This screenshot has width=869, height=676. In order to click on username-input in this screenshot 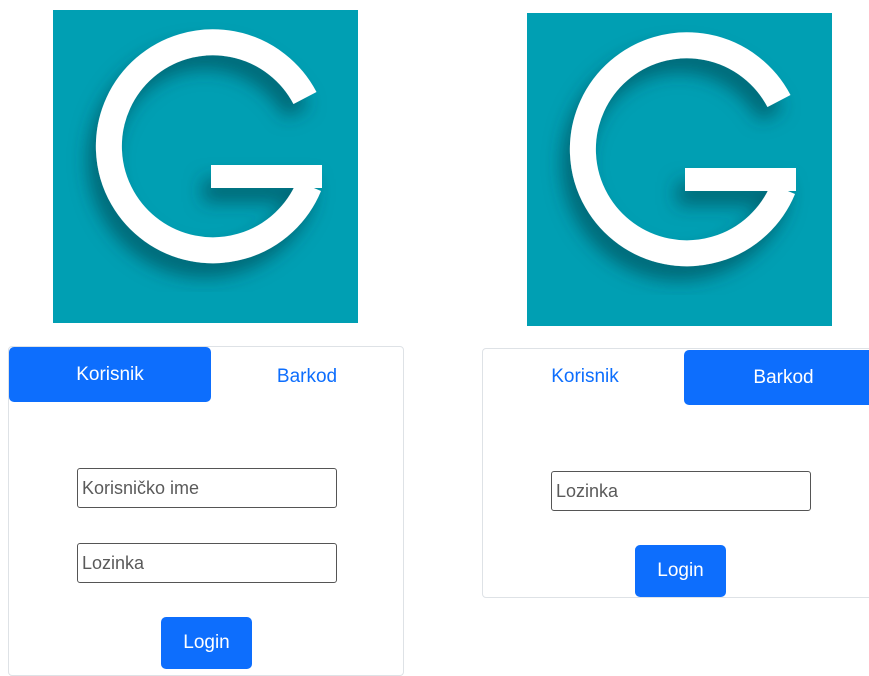, I will do `click(209, 488)`.